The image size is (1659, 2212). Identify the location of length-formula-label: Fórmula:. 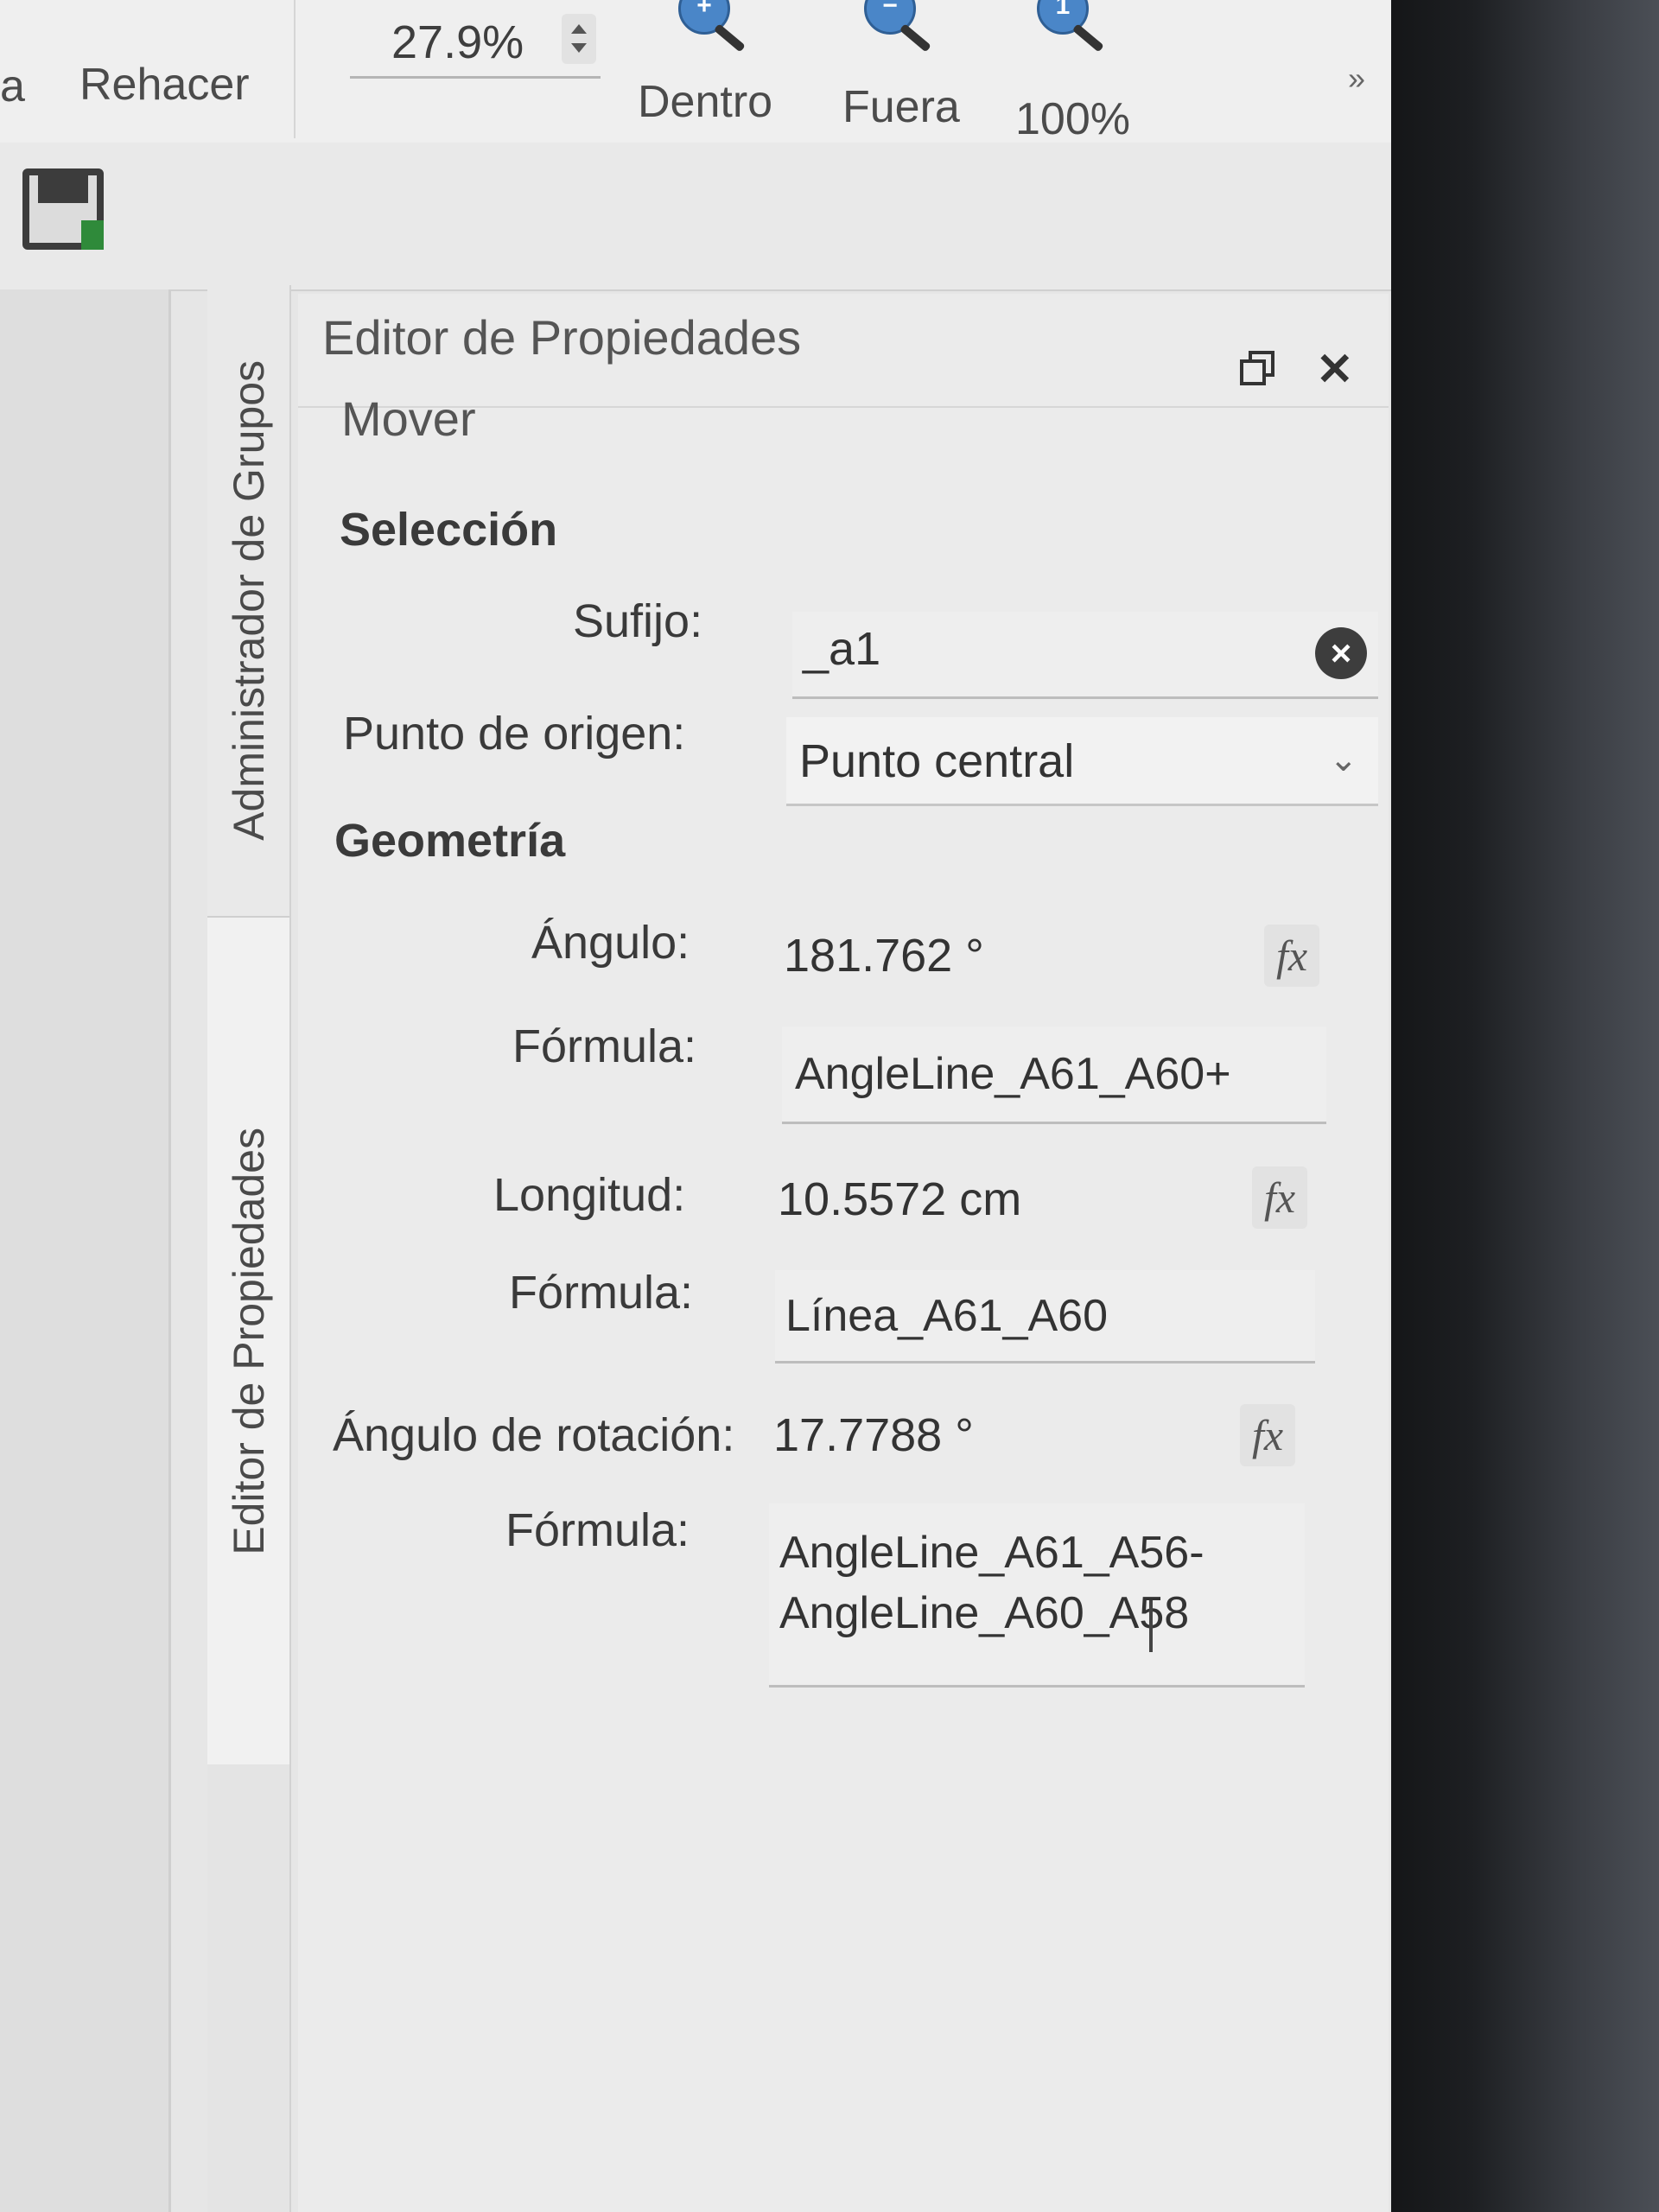
(601, 1293).